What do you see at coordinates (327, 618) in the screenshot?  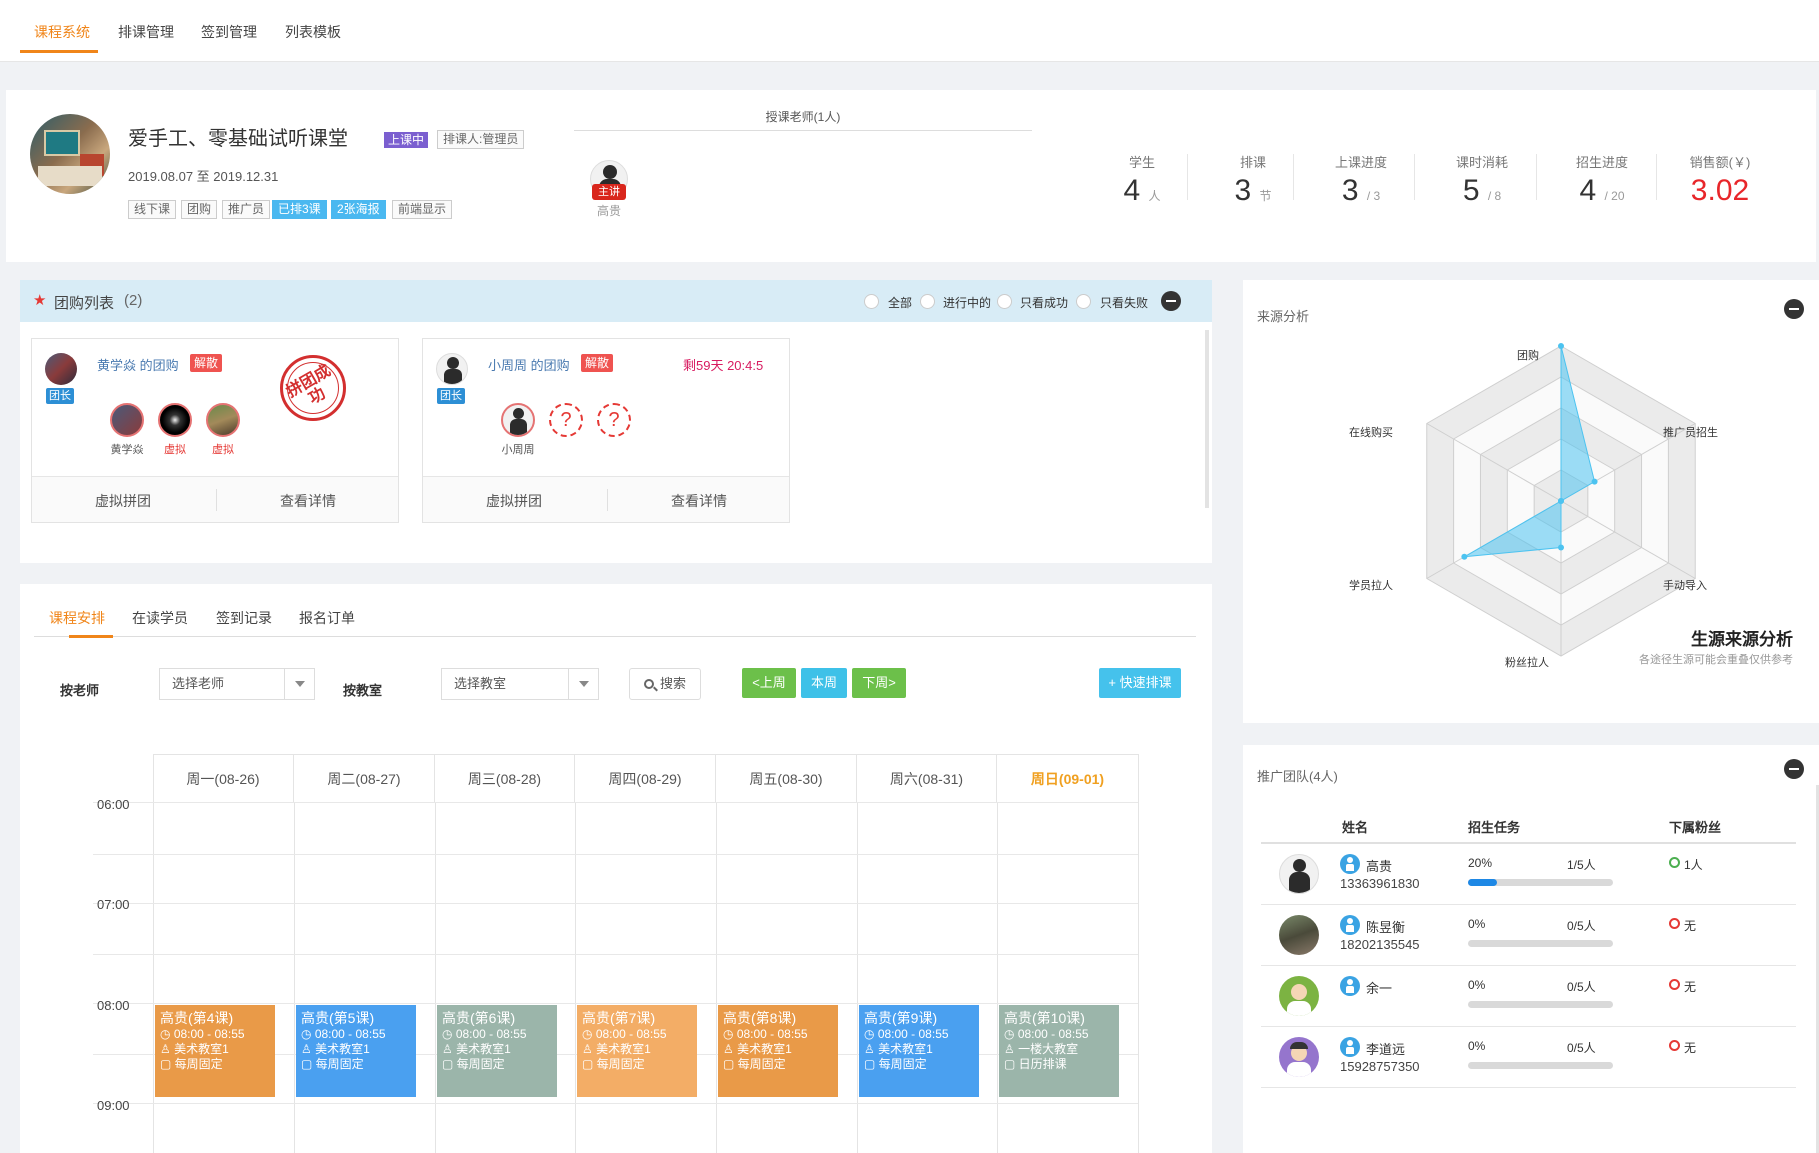 I see `tab-orders: 报名订单` at bounding box center [327, 618].